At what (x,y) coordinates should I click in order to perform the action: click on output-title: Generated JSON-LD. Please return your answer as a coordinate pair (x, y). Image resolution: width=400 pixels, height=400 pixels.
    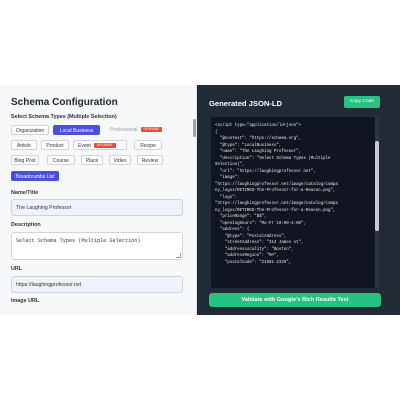
    Looking at the image, I should click on (246, 103).